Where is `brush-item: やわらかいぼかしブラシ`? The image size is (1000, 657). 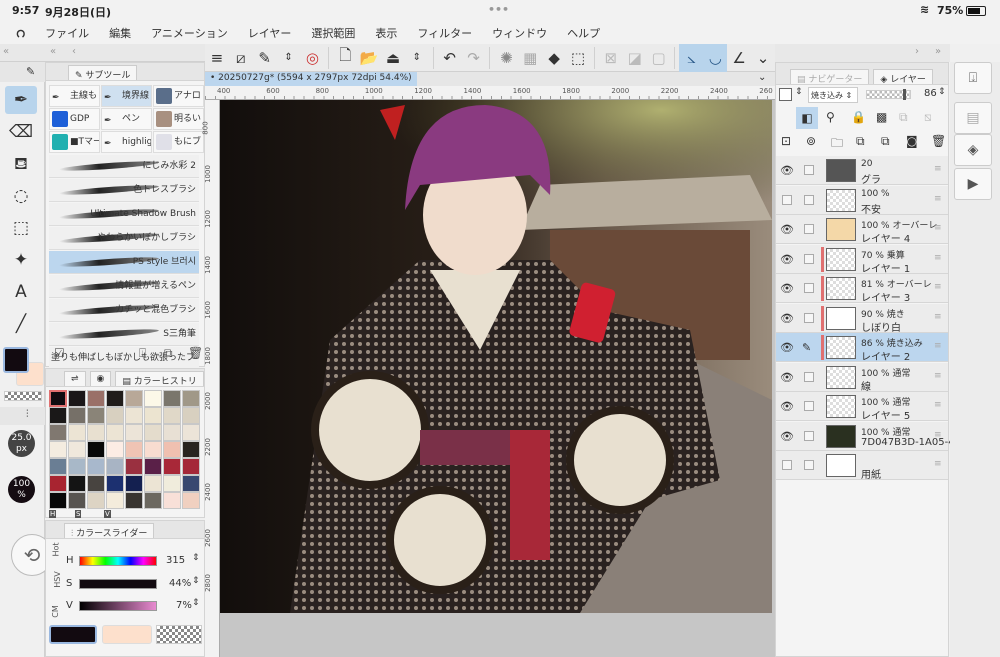 brush-item: やわらかいぼかしブラシ is located at coordinates (124, 238).